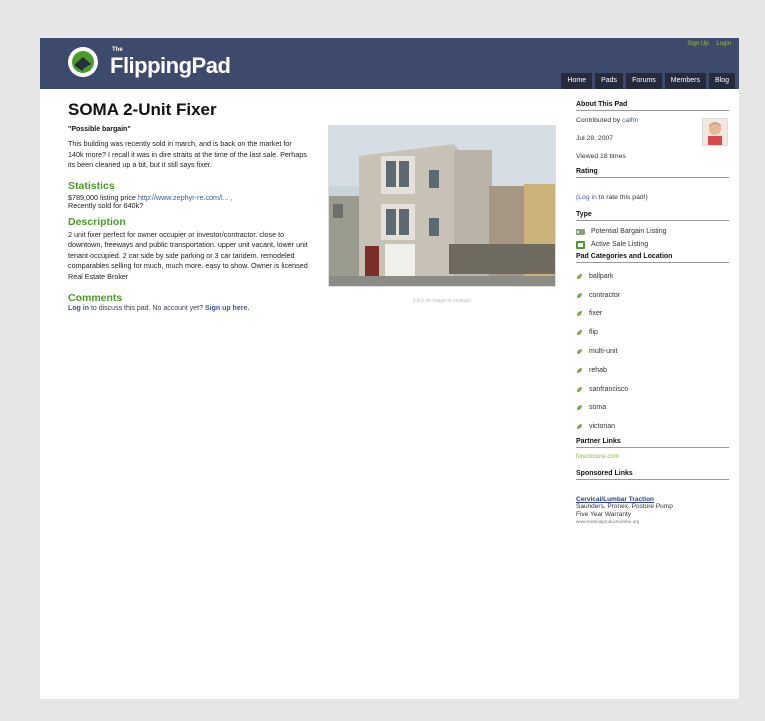 This screenshot has height=721, width=765. What do you see at coordinates (620, 244) in the screenshot?
I see `type-label: Active Sale Listing` at bounding box center [620, 244].